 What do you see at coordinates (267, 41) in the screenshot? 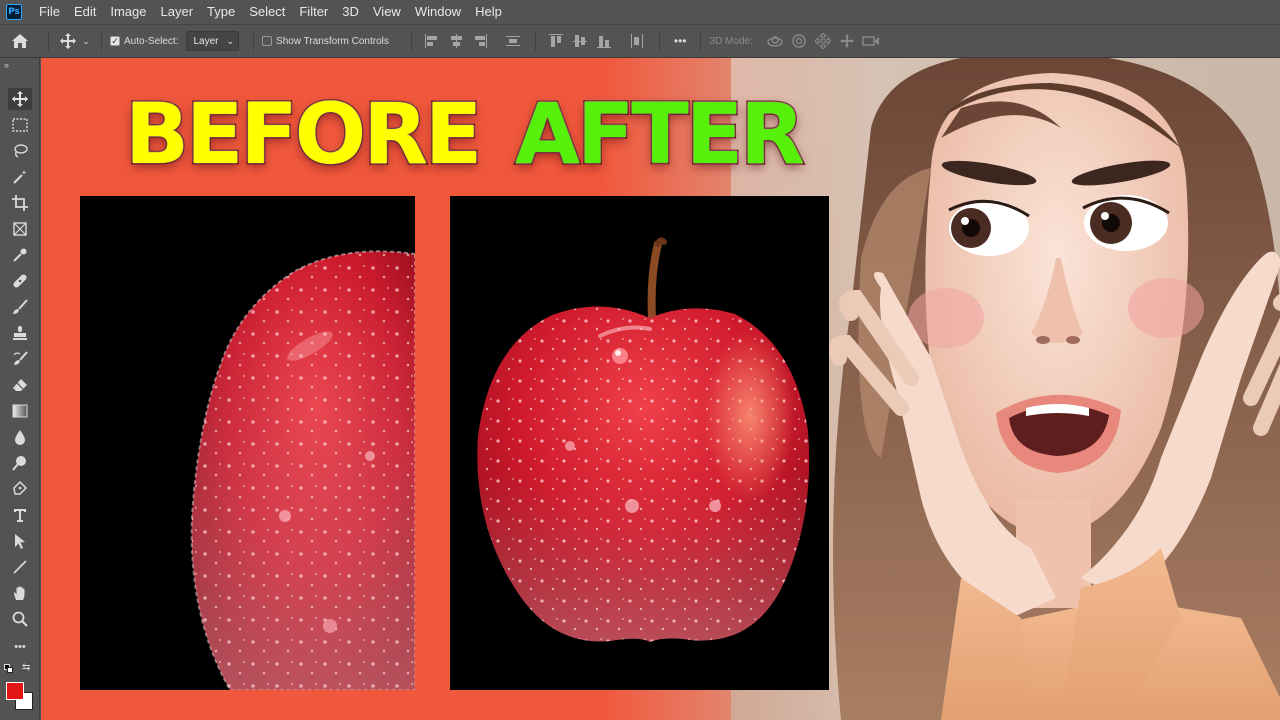
I see `show-transform-checkbox` at bounding box center [267, 41].